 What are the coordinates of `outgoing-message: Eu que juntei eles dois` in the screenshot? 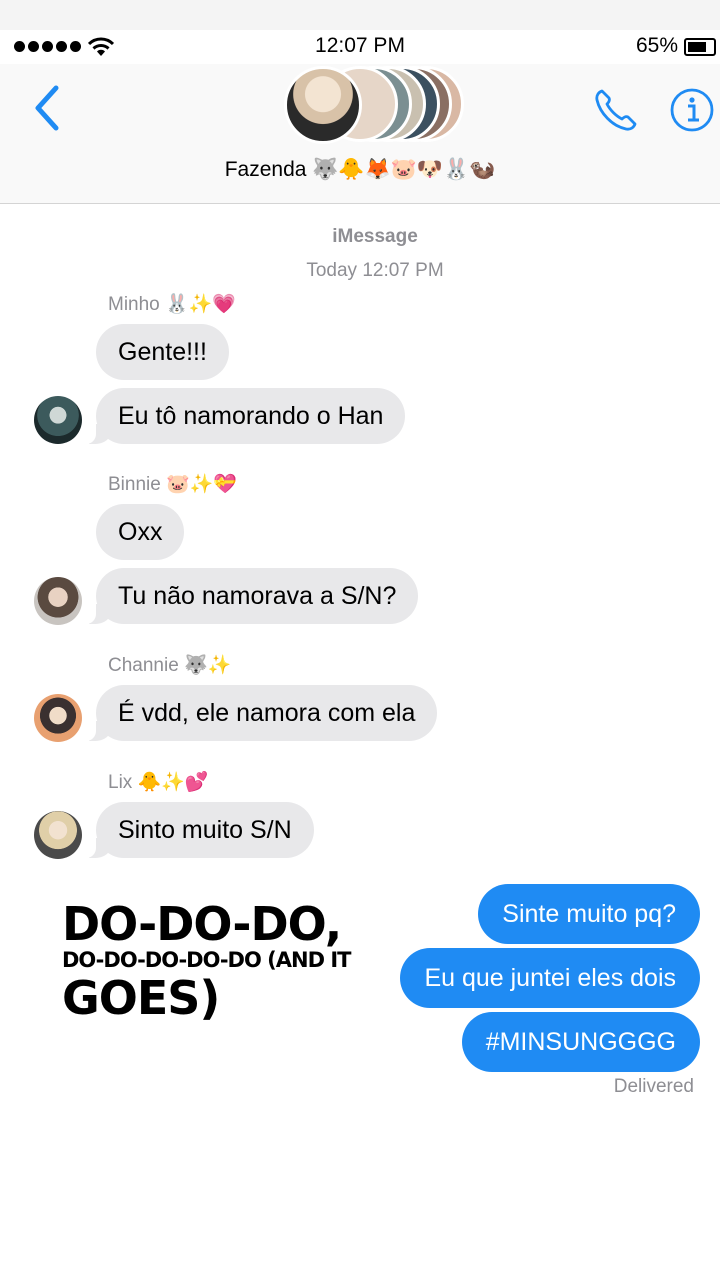 It's located at (550, 978).